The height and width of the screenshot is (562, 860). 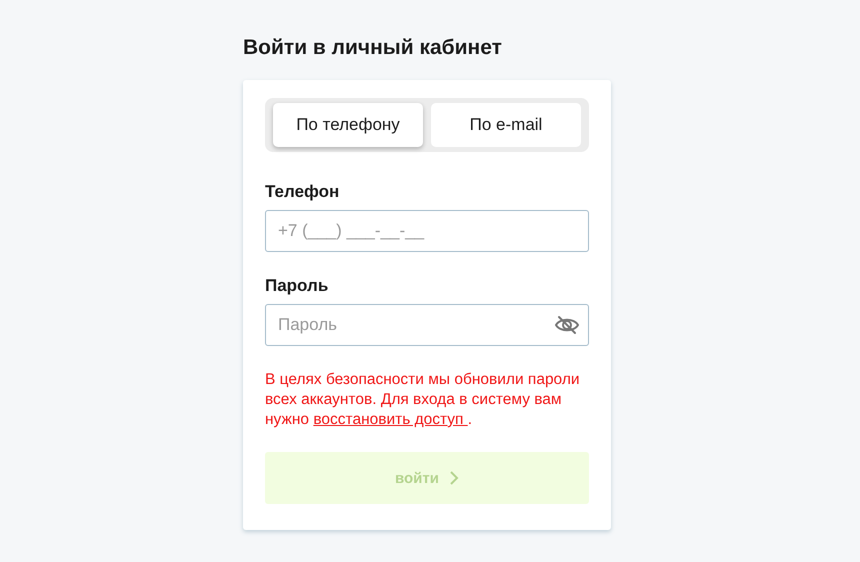 I want to click on chevron-right-icon, so click(x=453, y=478).